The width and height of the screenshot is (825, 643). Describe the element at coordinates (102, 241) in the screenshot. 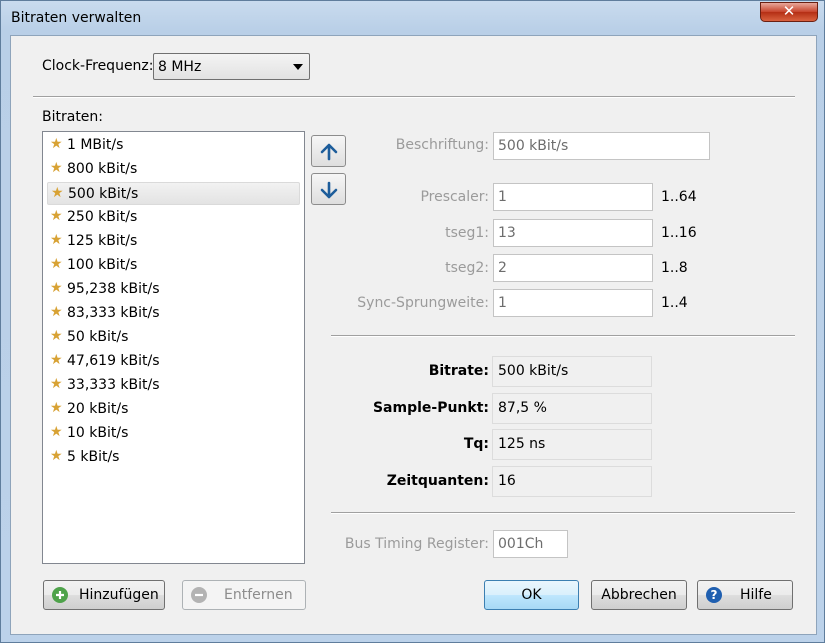

I see `list-item-label: 125 kBit/s` at that location.